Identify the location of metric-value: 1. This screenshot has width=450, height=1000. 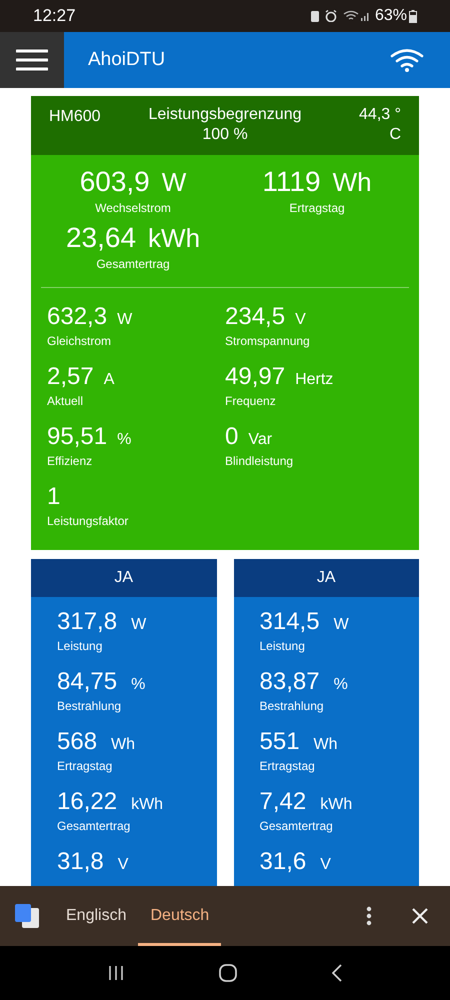
(53, 497).